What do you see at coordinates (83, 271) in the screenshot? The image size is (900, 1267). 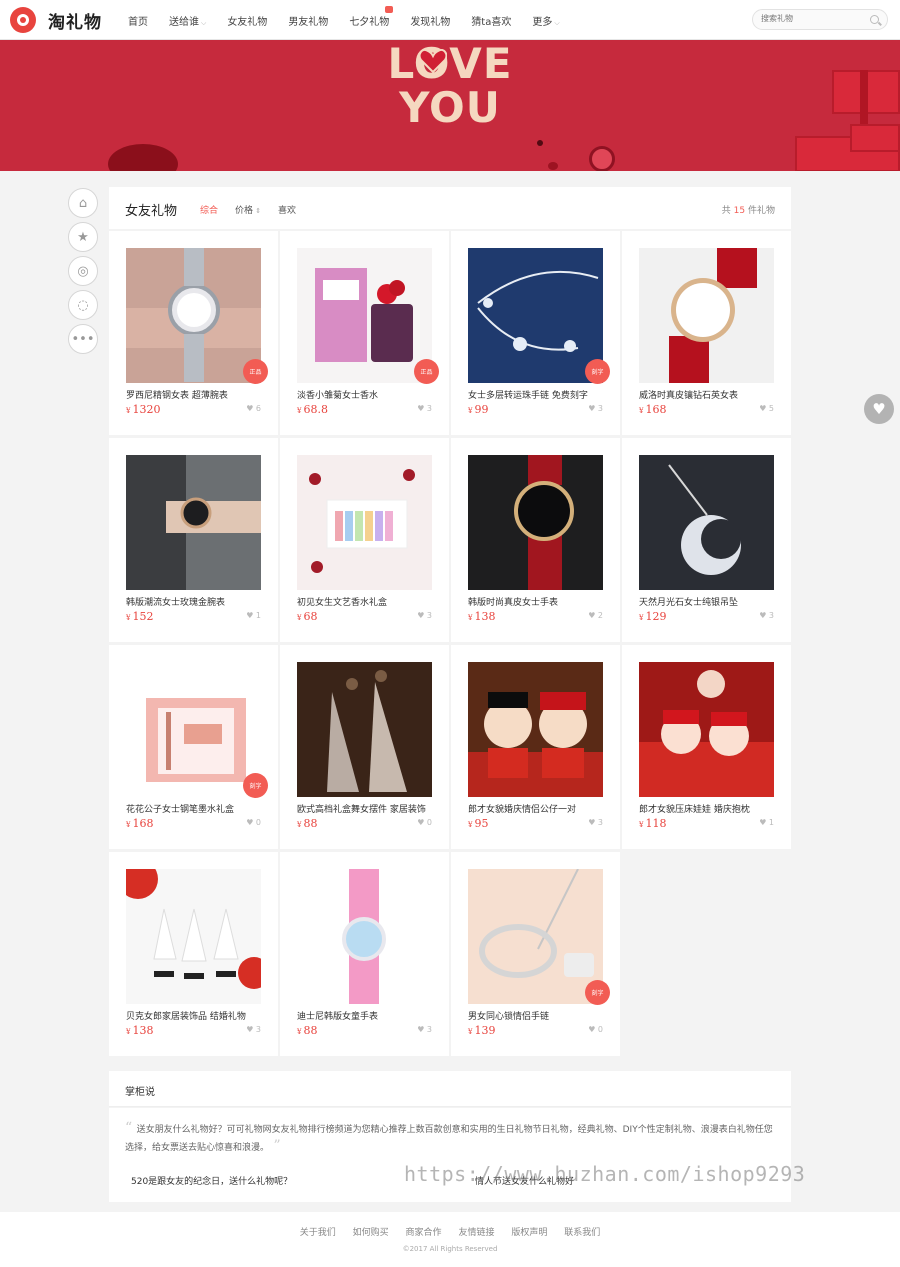 I see `weibo-share-button: ◎` at bounding box center [83, 271].